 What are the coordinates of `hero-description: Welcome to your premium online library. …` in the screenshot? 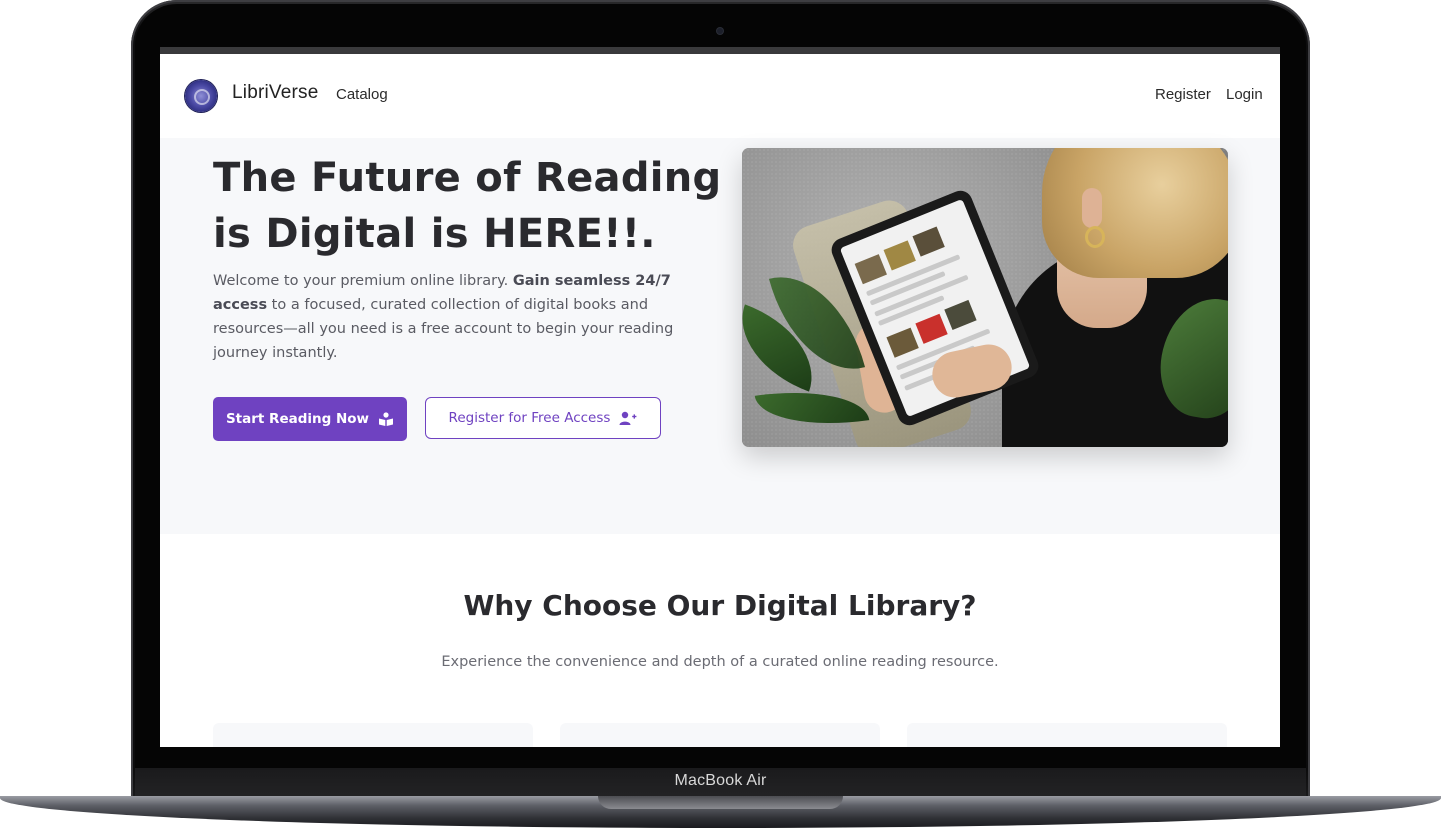 It's located at (463, 317).